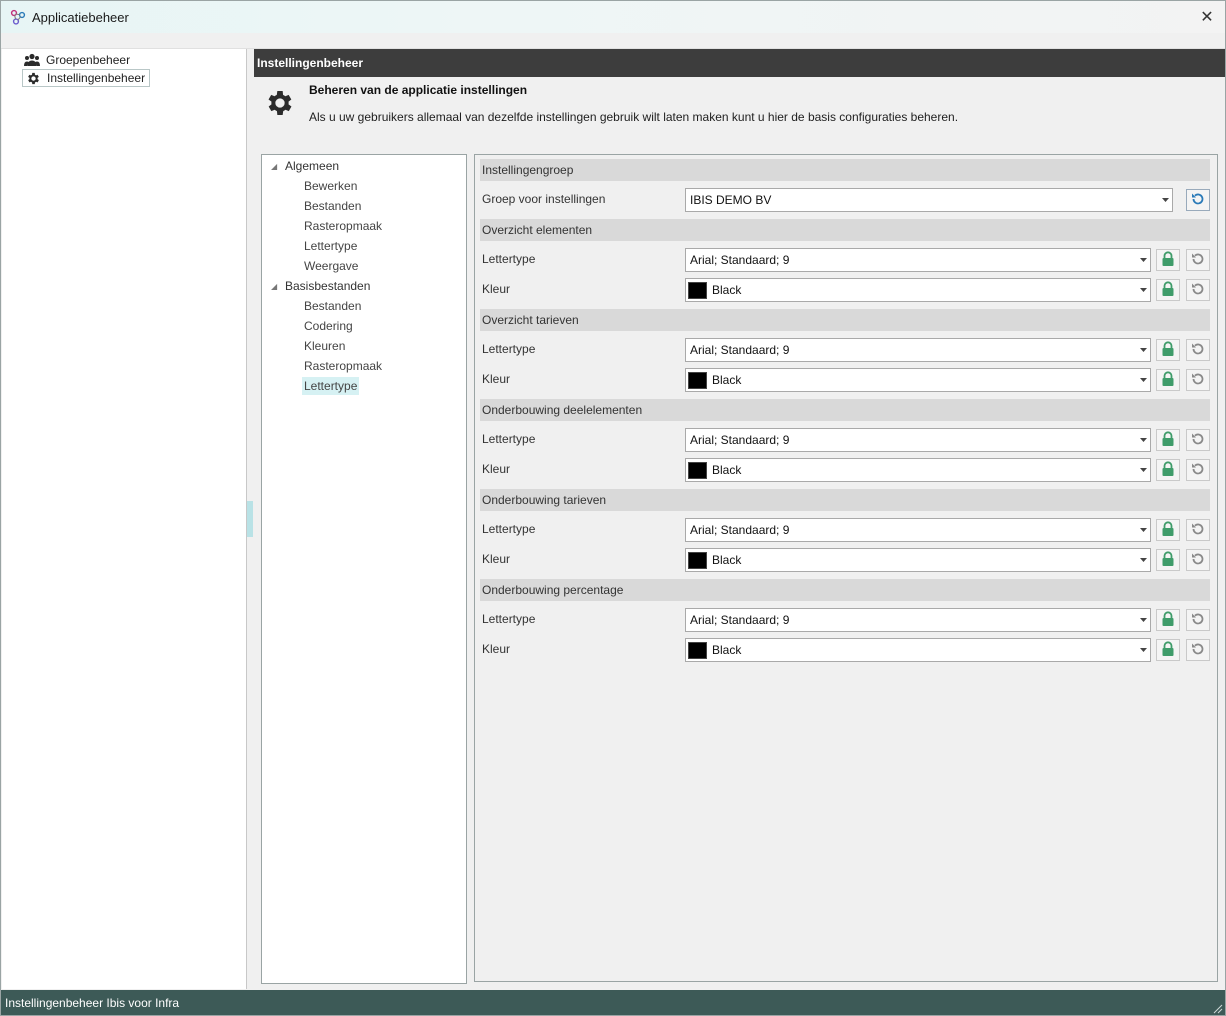  I want to click on tree-node-algemeen: Algemeen, so click(312, 166).